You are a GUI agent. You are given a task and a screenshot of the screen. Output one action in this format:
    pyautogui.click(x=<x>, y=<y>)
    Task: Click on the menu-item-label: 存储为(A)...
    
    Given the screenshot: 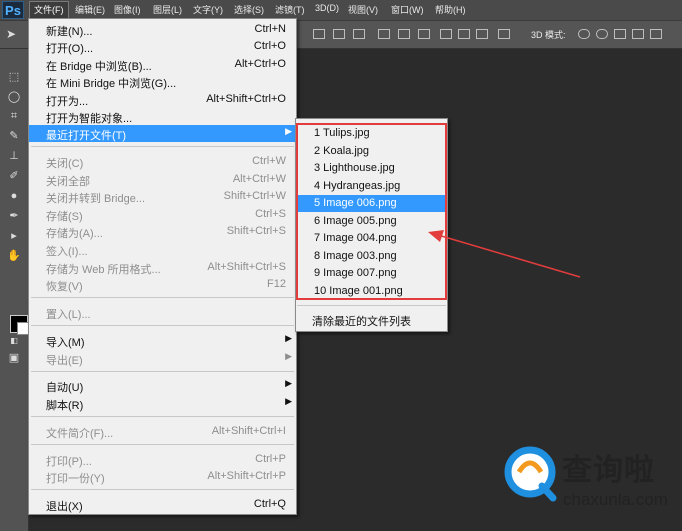 What is the action you would take?
    pyautogui.click(x=74, y=234)
    